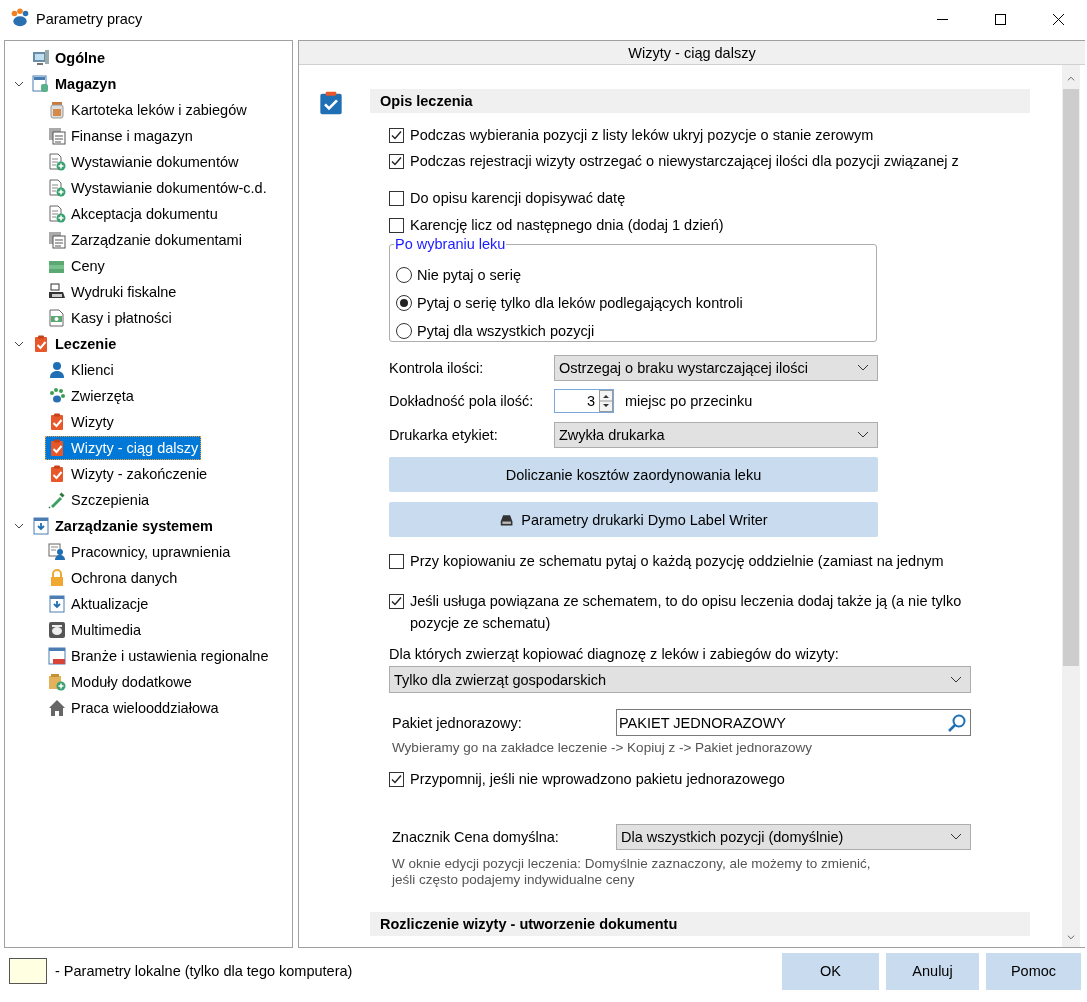 Image resolution: width=1087 pixels, height=1002 pixels. I want to click on tree-item-label: Wizyty - zakończenie, so click(139, 474).